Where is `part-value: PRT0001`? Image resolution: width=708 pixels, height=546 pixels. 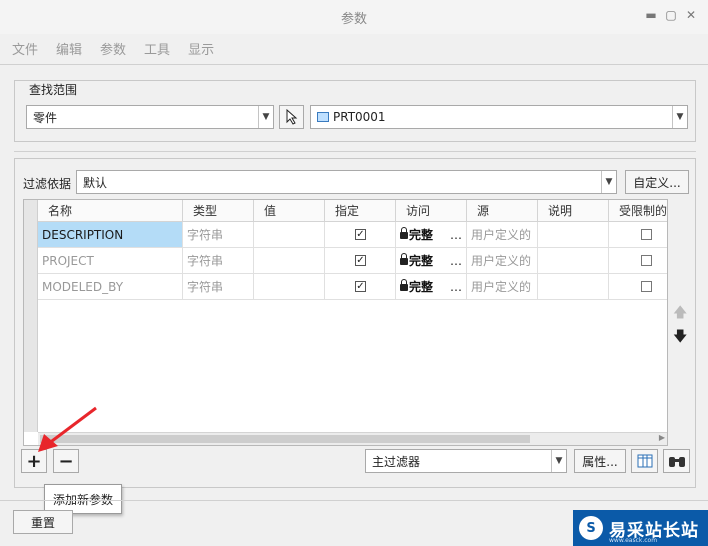 part-value: PRT0001 is located at coordinates (359, 117).